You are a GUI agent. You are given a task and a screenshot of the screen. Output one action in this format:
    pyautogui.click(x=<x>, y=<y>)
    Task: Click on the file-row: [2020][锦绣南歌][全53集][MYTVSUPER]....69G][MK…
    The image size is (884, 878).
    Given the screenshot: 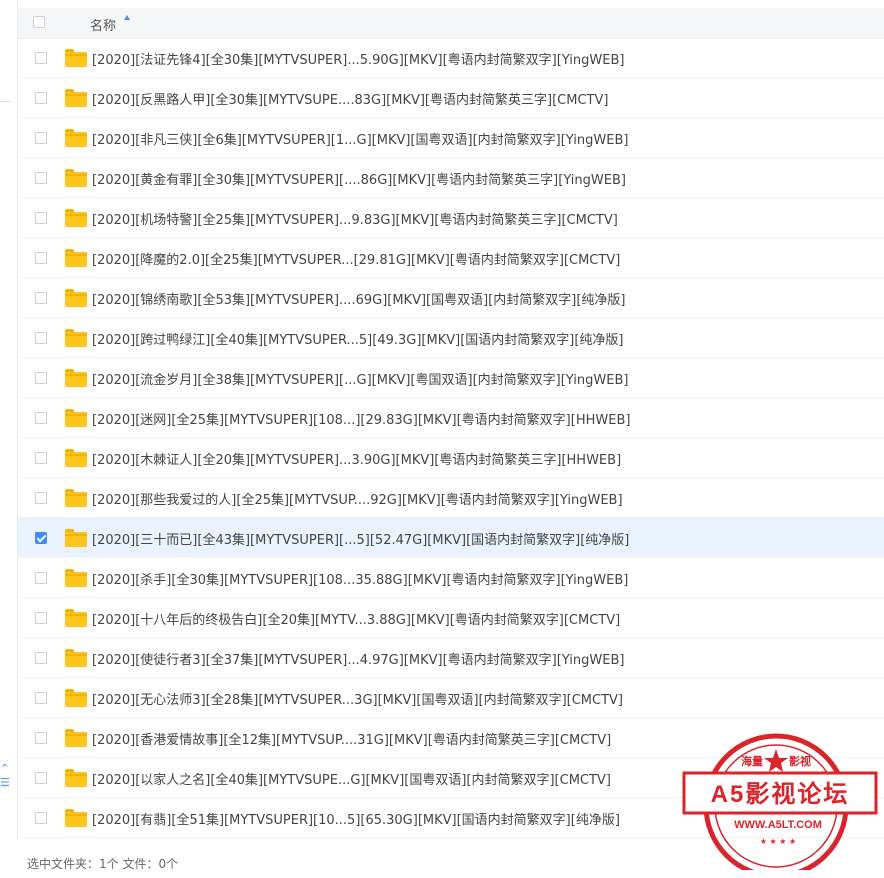 What is the action you would take?
    pyautogui.click(x=451, y=298)
    